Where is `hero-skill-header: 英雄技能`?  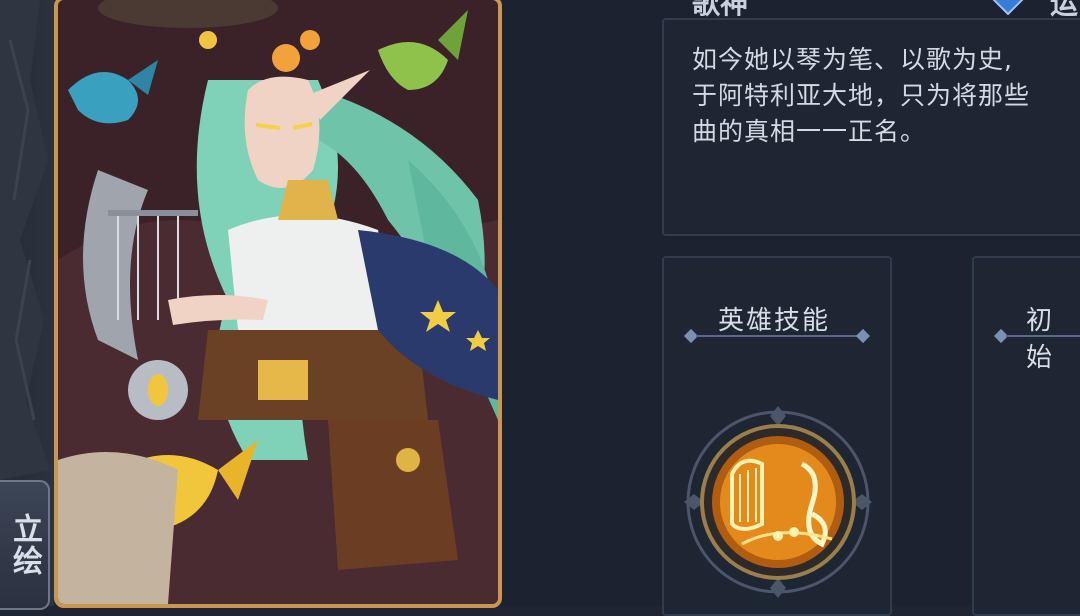 hero-skill-header: 英雄技能 is located at coordinates (774, 321).